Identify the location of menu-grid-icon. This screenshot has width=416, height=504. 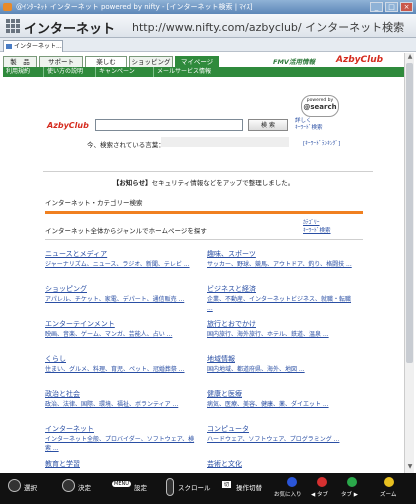
(13, 26).